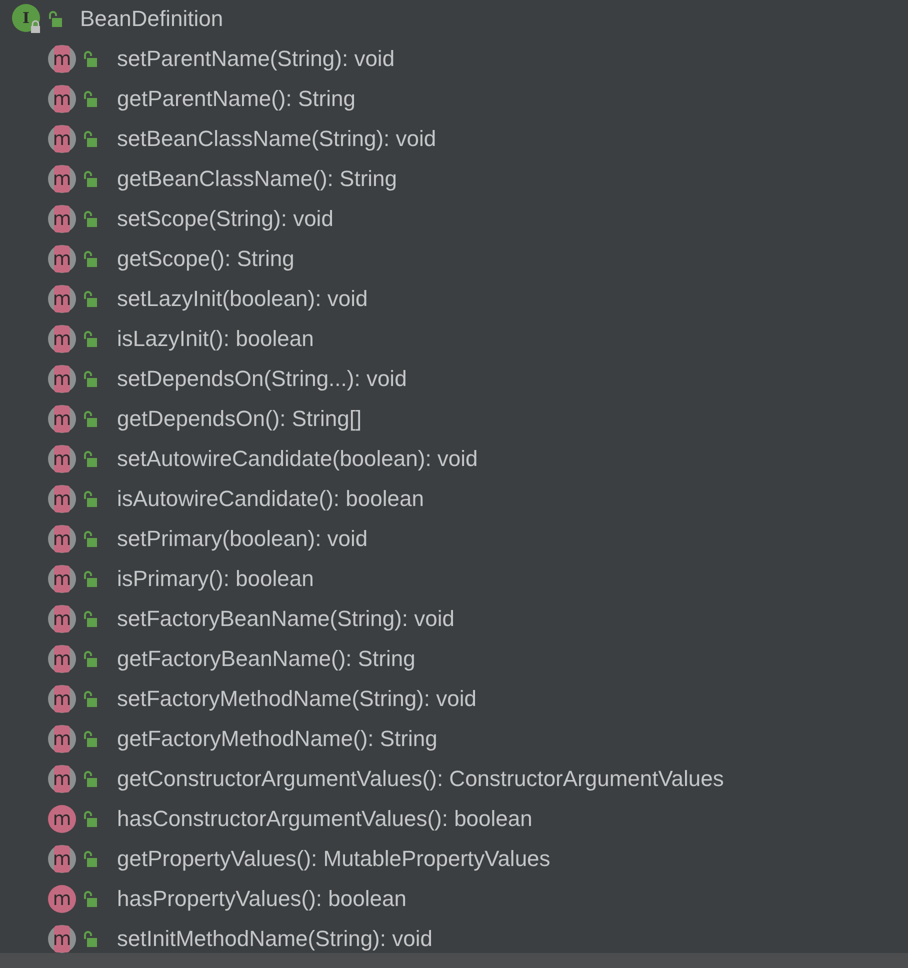 This screenshot has width=908, height=968. Describe the element at coordinates (274, 939) in the screenshot. I see `method-signature: setInitMethodName(String): void` at that location.